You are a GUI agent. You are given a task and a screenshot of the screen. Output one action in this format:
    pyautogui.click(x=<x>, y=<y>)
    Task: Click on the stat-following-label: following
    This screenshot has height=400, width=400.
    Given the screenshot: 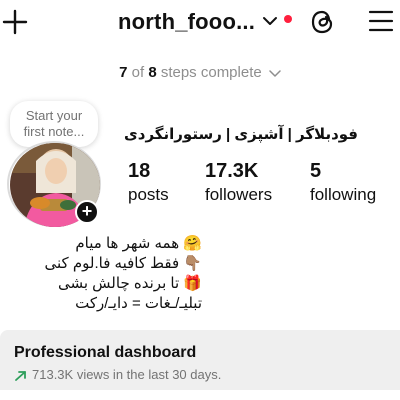 What is the action you would take?
    pyautogui.click(x=343, y=194)
    